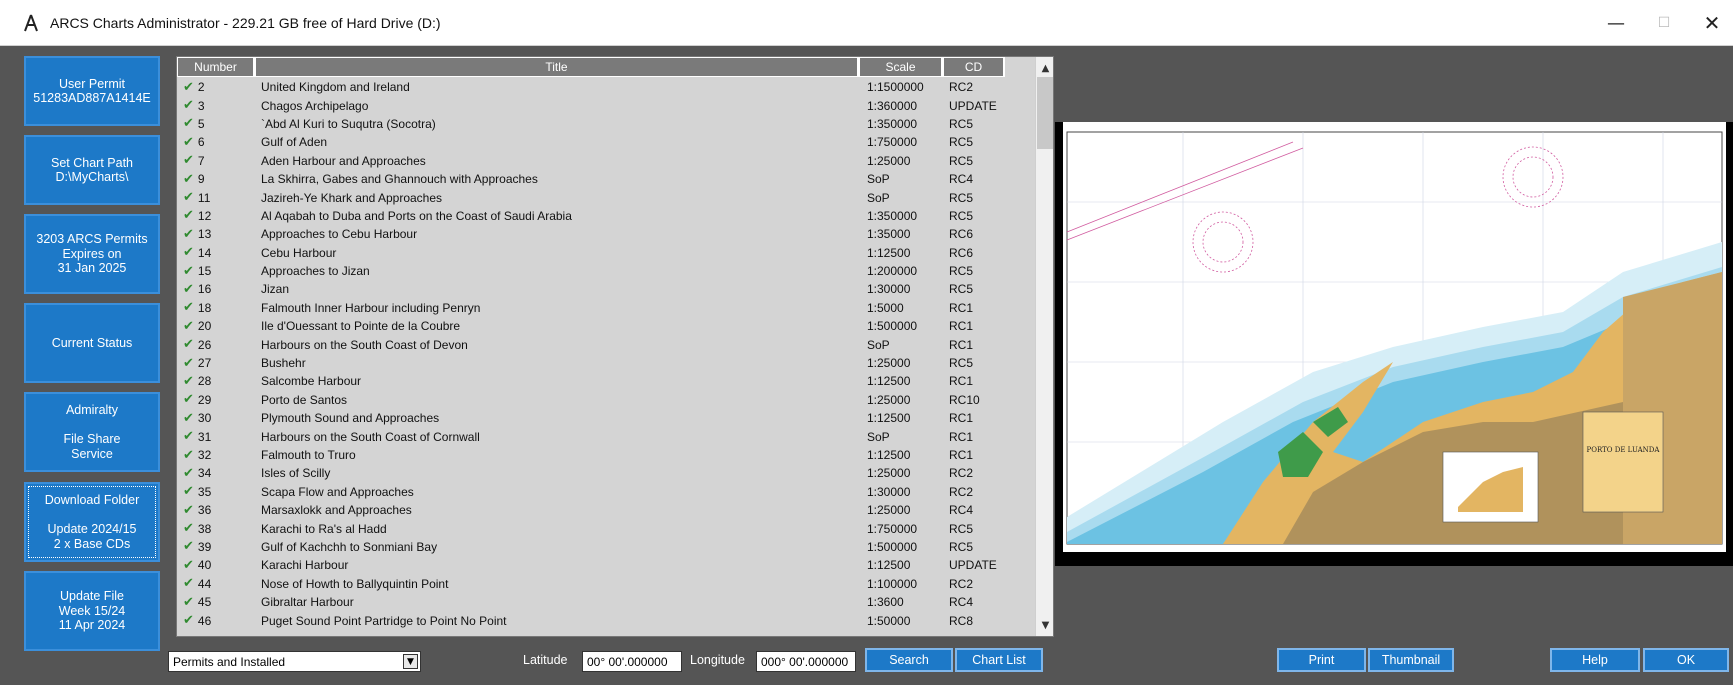 Image resolution: width=1733 pixels, height=685 pixels. I want to click on ok-button: OK, so click(1686, 660).